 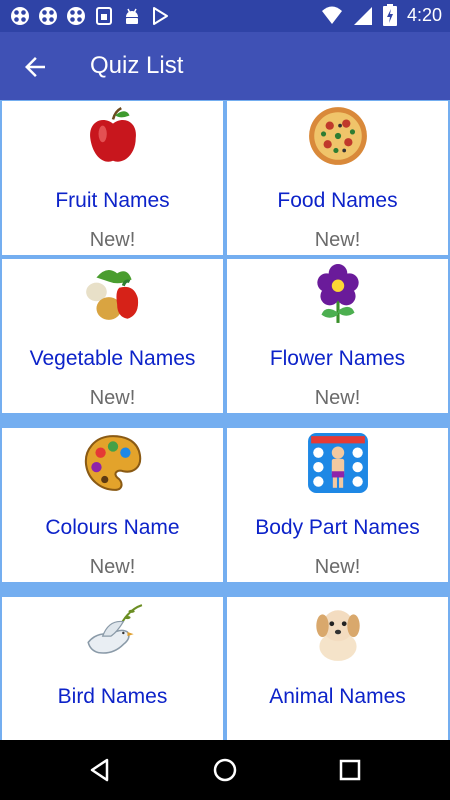 What do you see at coordinates (338, 136) in the screenshot?
I see `pizza-icon` at bounding box center [338, 136].